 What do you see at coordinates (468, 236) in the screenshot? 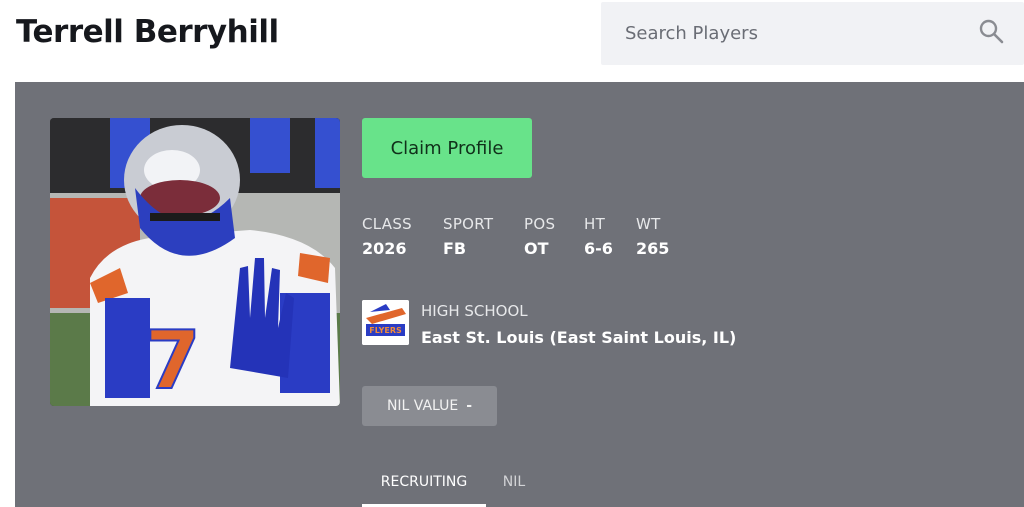
I see `stat-sport: SPORT FB` at bounding box center [468, 236].